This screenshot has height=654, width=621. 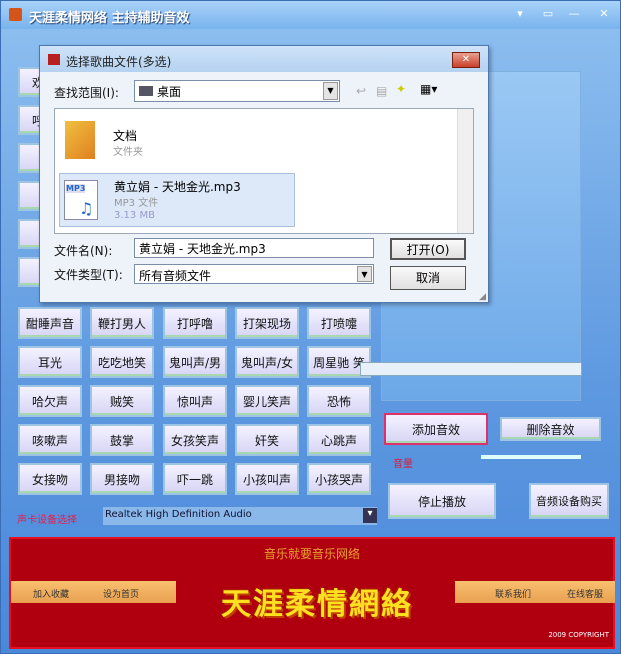 What do you see at coordinates (93, 592) in the screenshot?
I see `left-links: 加入收藏 设为首页` at bounding box center [93, 592].